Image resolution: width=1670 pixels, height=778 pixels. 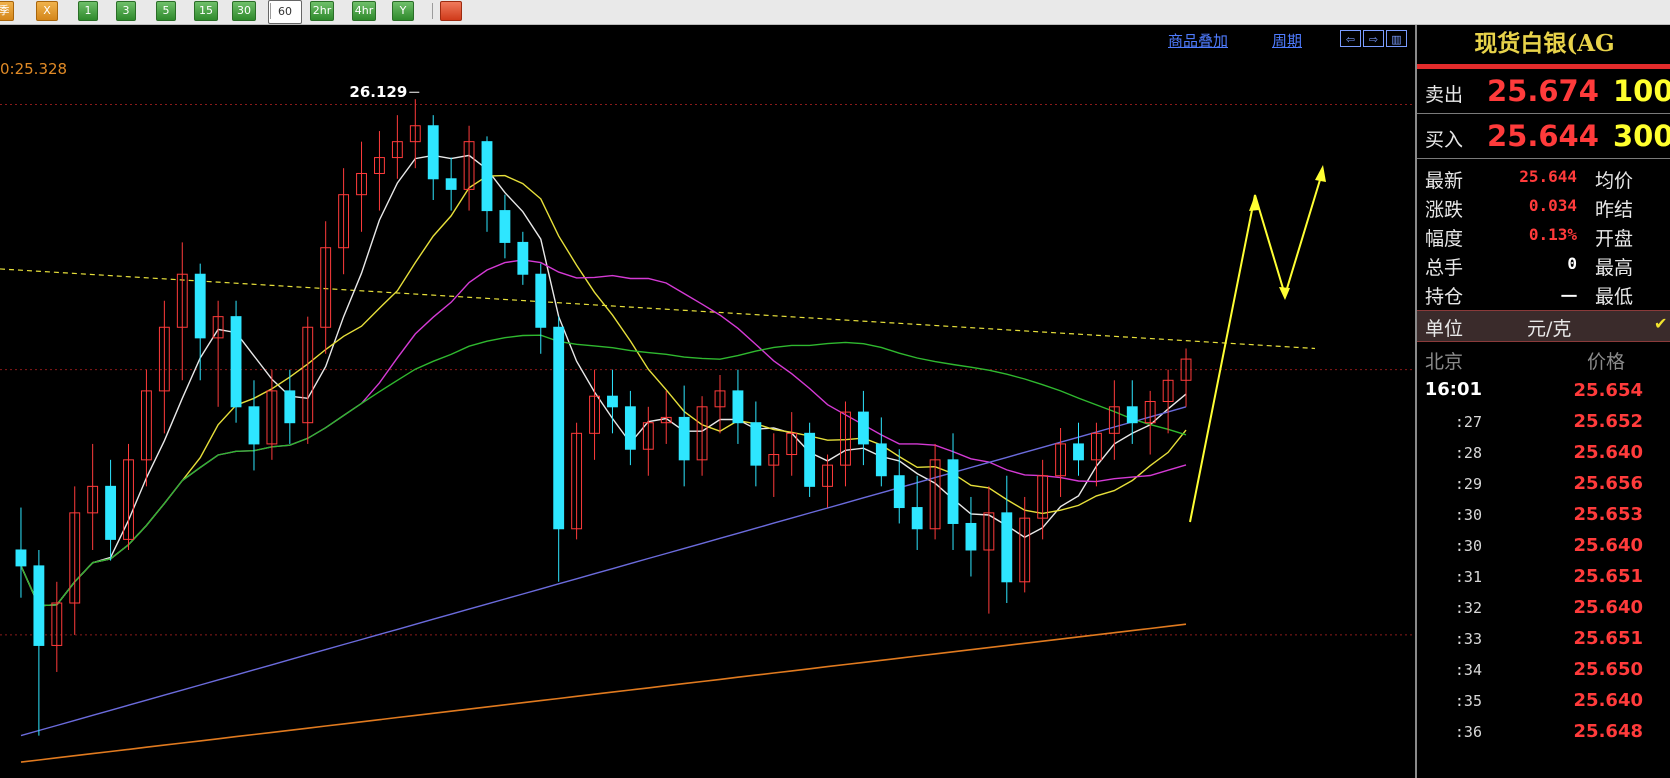 I want to click on tick-row: :36 25.648, so click(x=1543, y=732).